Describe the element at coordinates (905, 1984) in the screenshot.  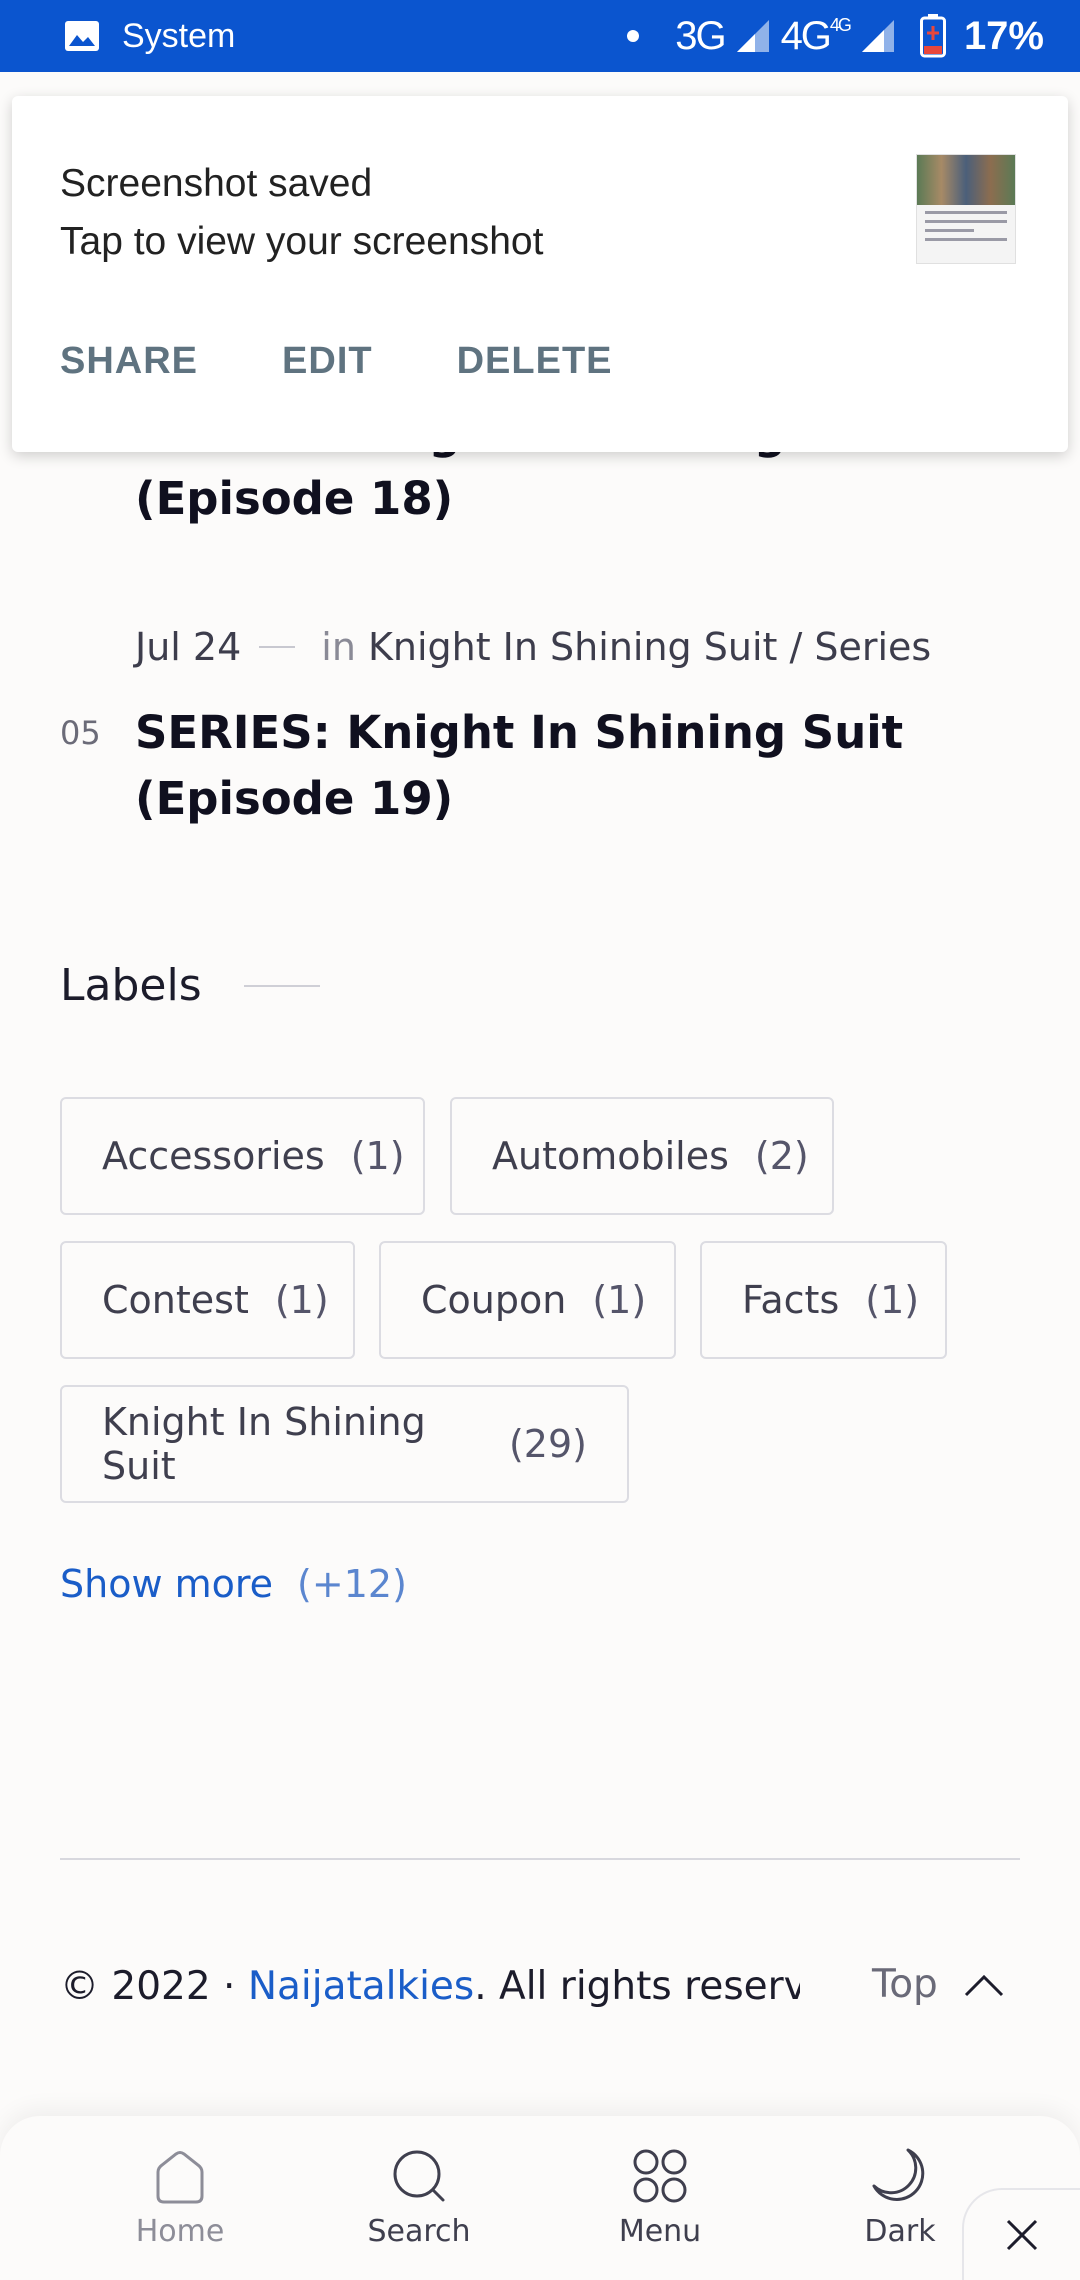
I see `back-to-top-label: Top` at that location.